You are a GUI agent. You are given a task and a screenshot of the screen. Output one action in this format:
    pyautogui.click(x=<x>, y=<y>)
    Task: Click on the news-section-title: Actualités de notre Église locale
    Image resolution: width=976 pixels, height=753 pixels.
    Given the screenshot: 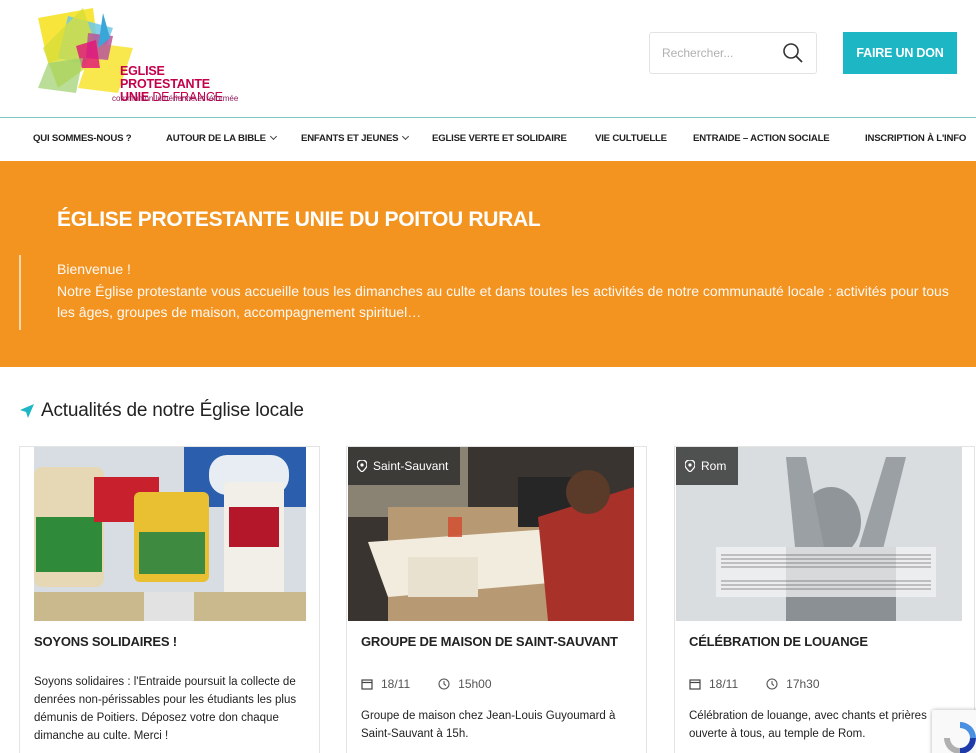 What is the action you would take?
    pyautogui.click(x=161, y=411)
    